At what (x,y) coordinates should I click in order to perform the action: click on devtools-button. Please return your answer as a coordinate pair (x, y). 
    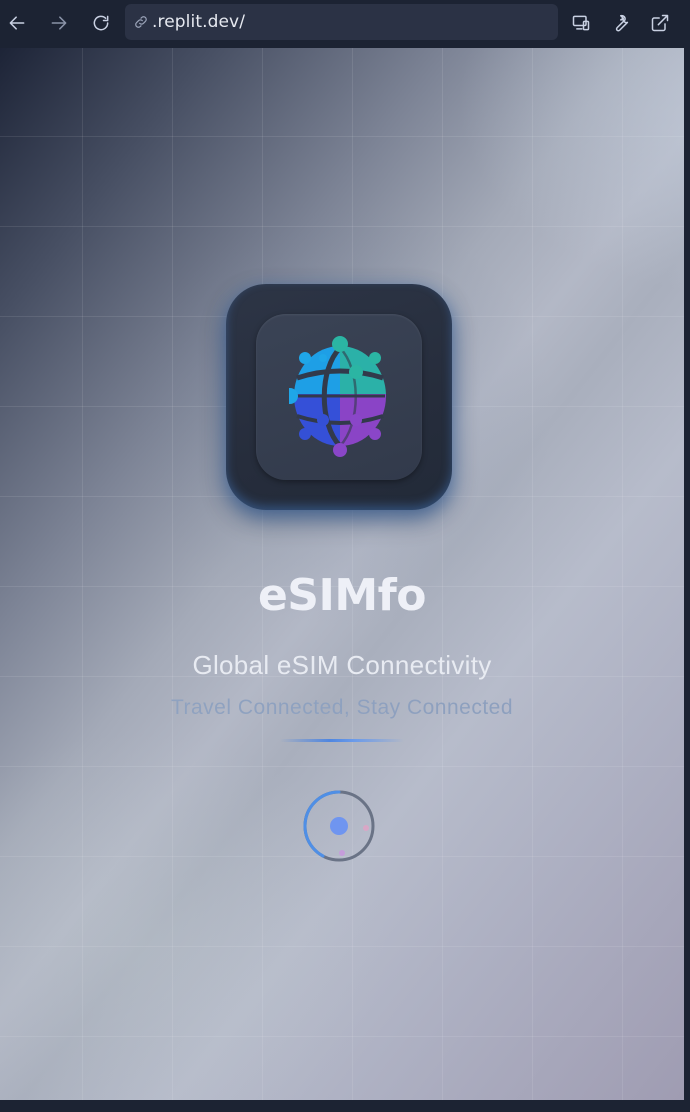
    Looking at the image, I should click on (621, 23).